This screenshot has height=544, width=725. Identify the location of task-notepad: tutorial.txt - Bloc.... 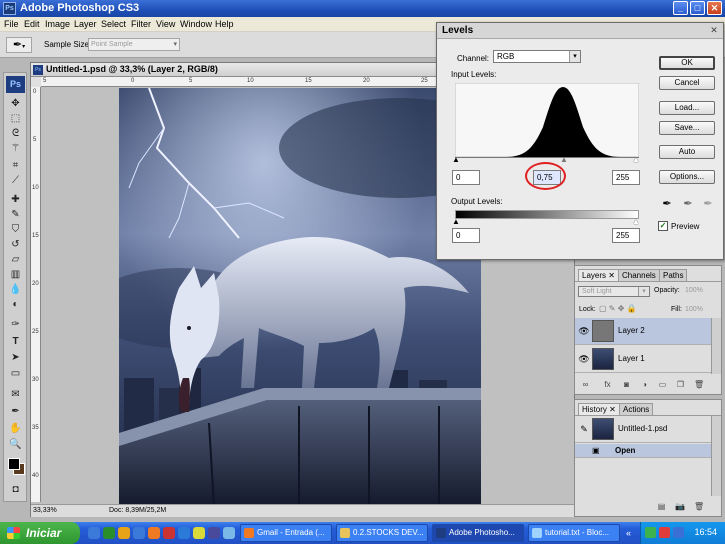
(574, 533).